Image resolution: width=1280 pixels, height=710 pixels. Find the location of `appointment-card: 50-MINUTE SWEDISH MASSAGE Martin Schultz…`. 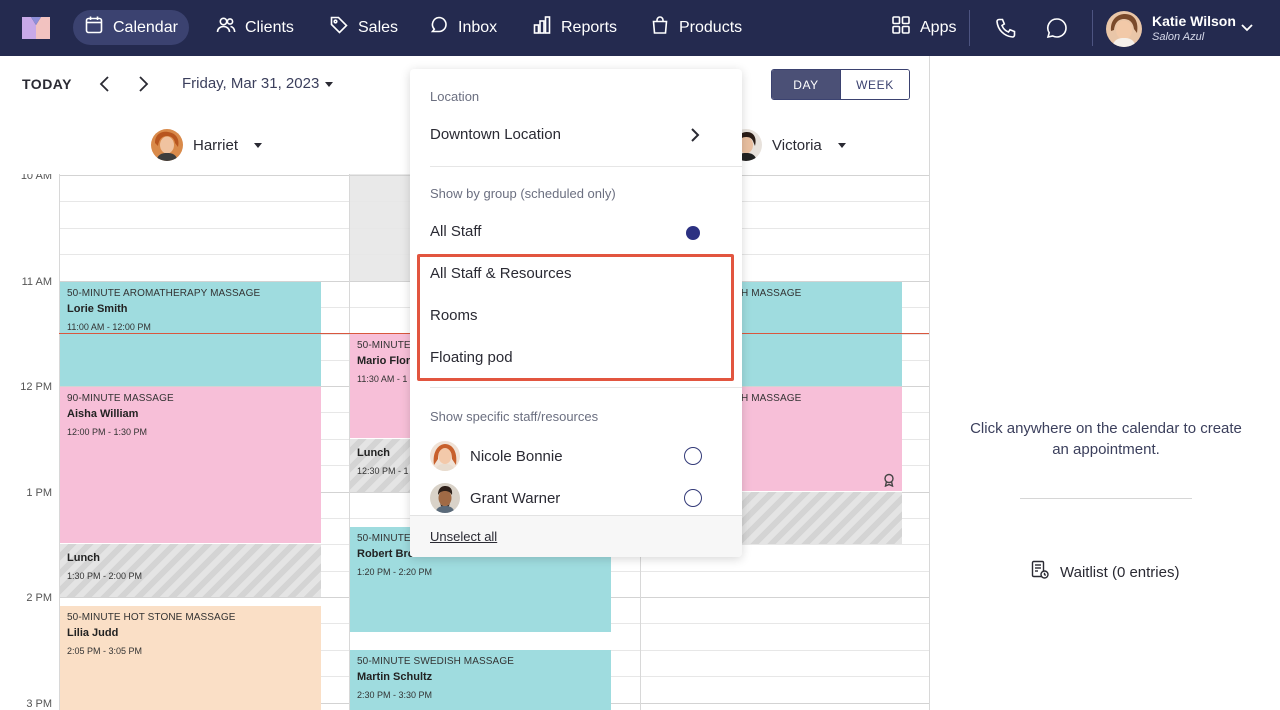

appointment-card: 50-MINUTE SWEDISH MASSAGE Martin Schultz… is located at coordinates (480, 680).